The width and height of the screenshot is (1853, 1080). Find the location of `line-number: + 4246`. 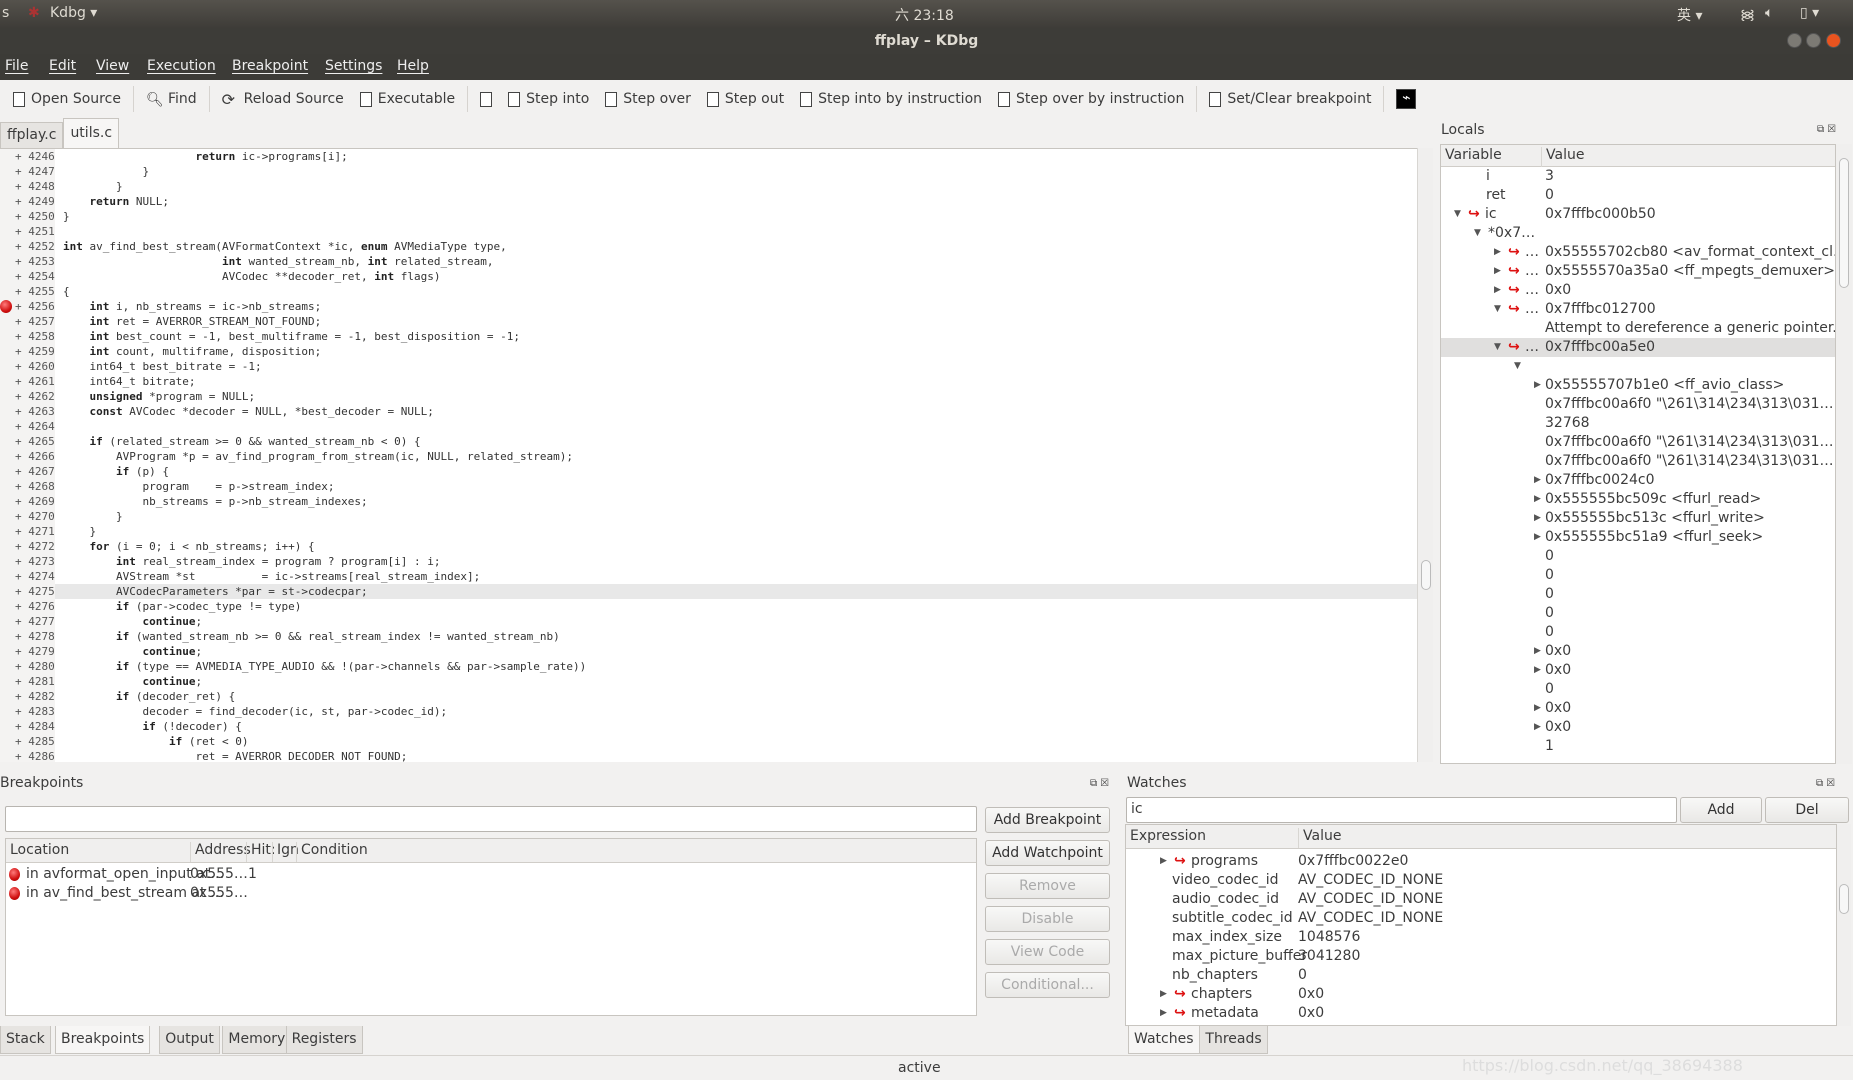

line-number: + 4246 is located at coordinates (27, 156).